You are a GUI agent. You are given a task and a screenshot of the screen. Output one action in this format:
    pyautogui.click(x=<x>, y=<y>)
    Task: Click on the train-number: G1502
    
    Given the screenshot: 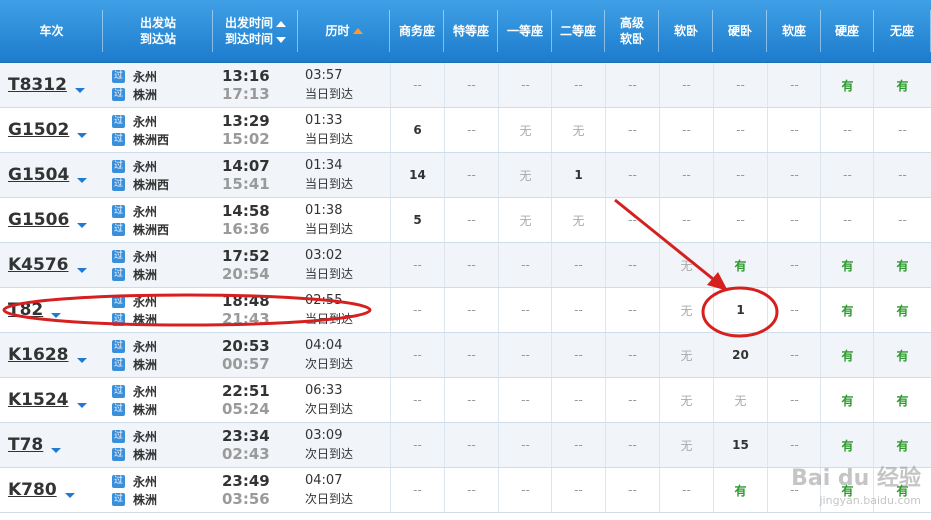 What is the action you would take?
    pyautogui.click(x=56, y=130)
    